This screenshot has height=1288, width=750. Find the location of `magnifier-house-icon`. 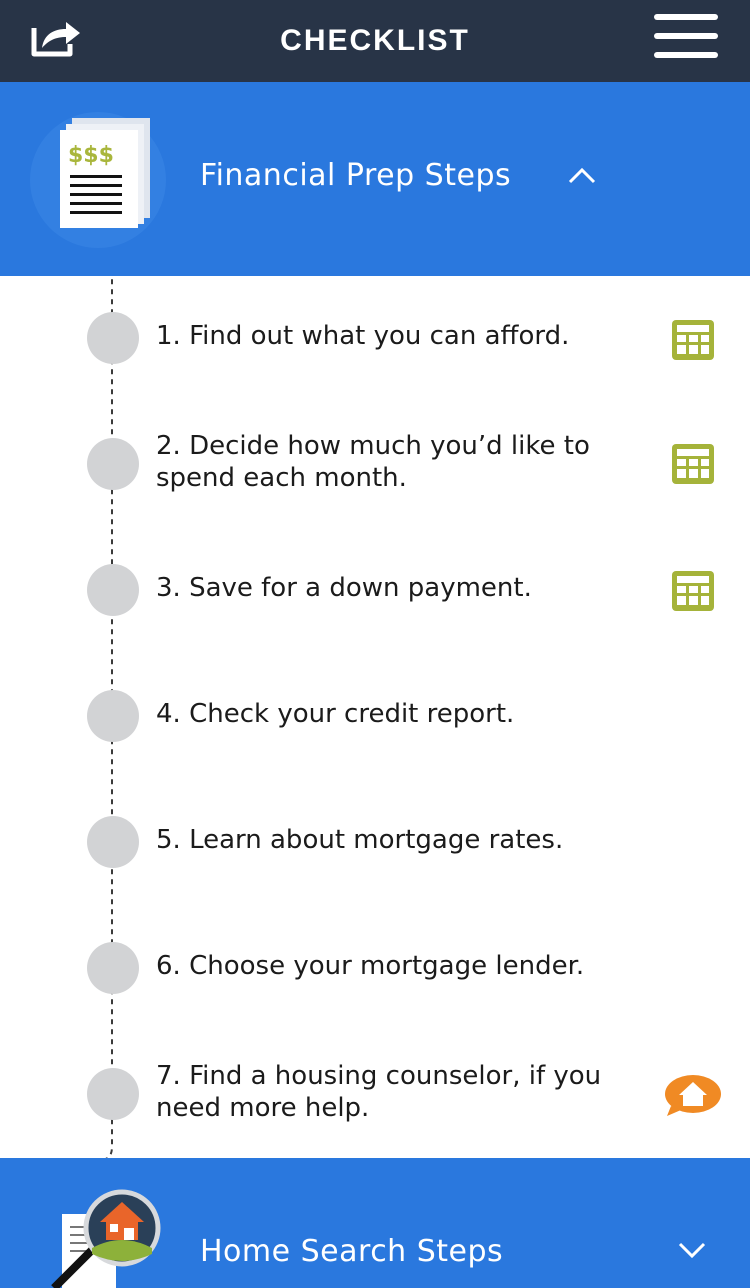

magnifier-house-icon is located at coordinates (106, 1238).